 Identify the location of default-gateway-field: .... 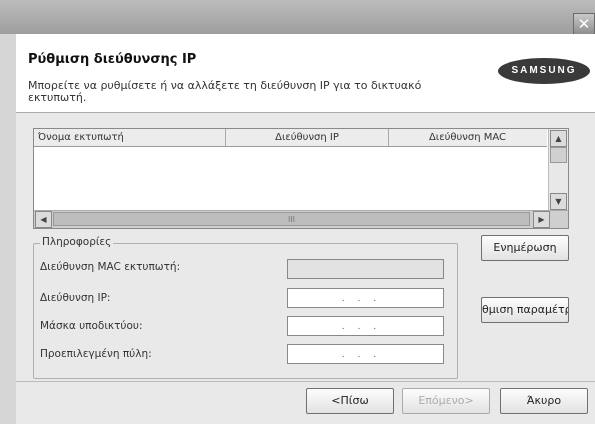
(365, 354).